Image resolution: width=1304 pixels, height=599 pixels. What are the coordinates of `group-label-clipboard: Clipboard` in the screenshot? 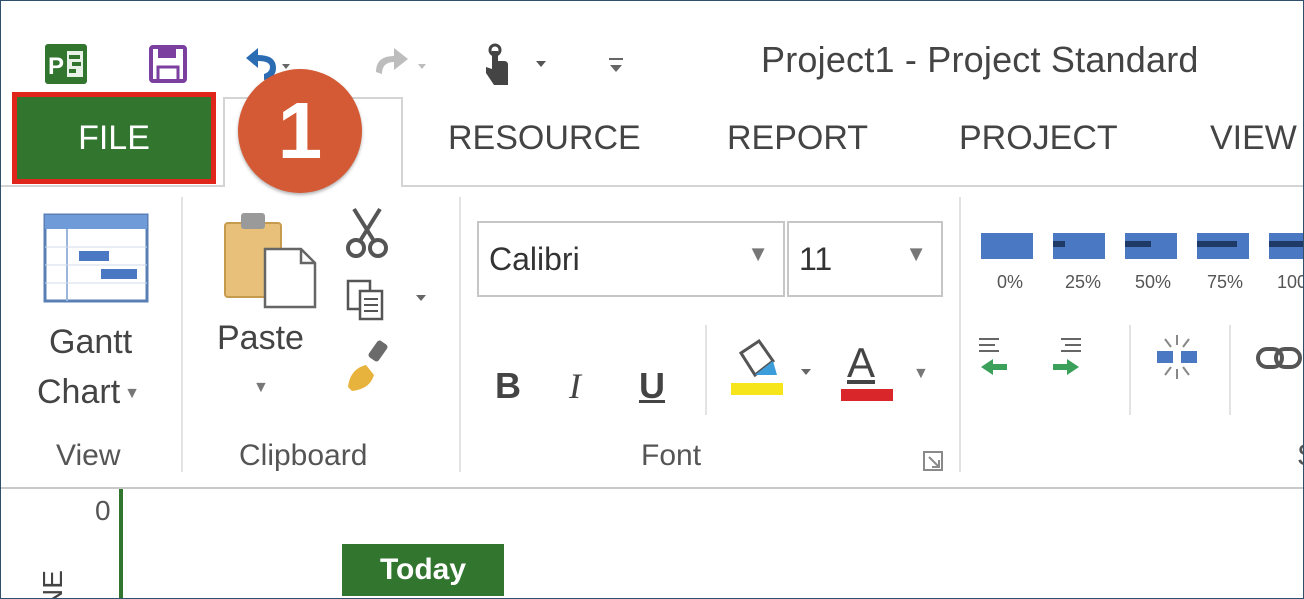 It's located at (303, 455).